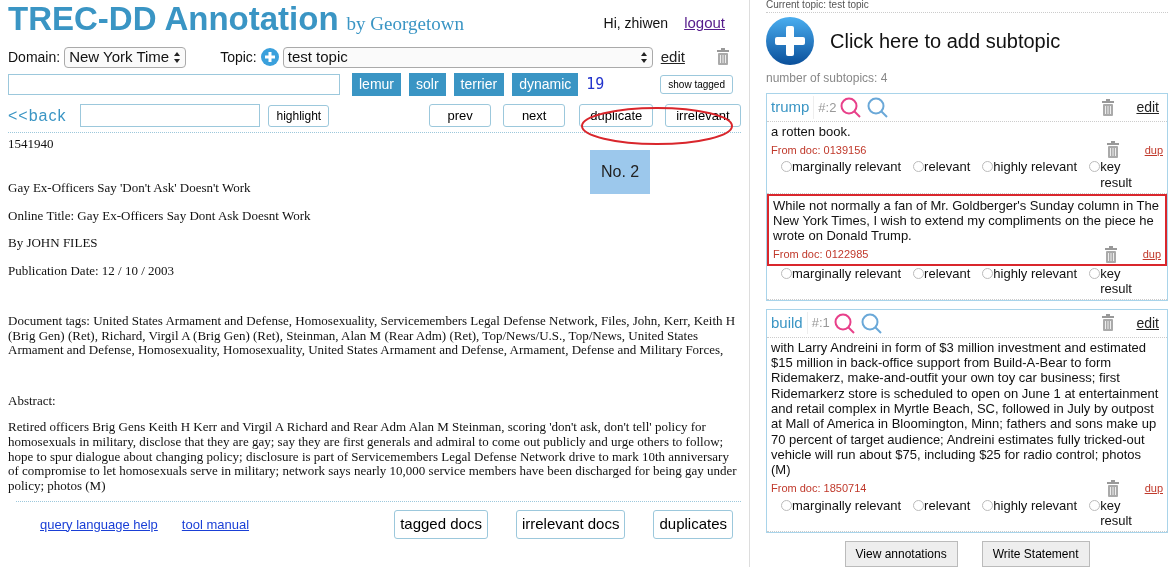  Describe the element at coordinates (967, 6) in the screenshot. I see `current-topic-text: Current topic: test topic` at that location.